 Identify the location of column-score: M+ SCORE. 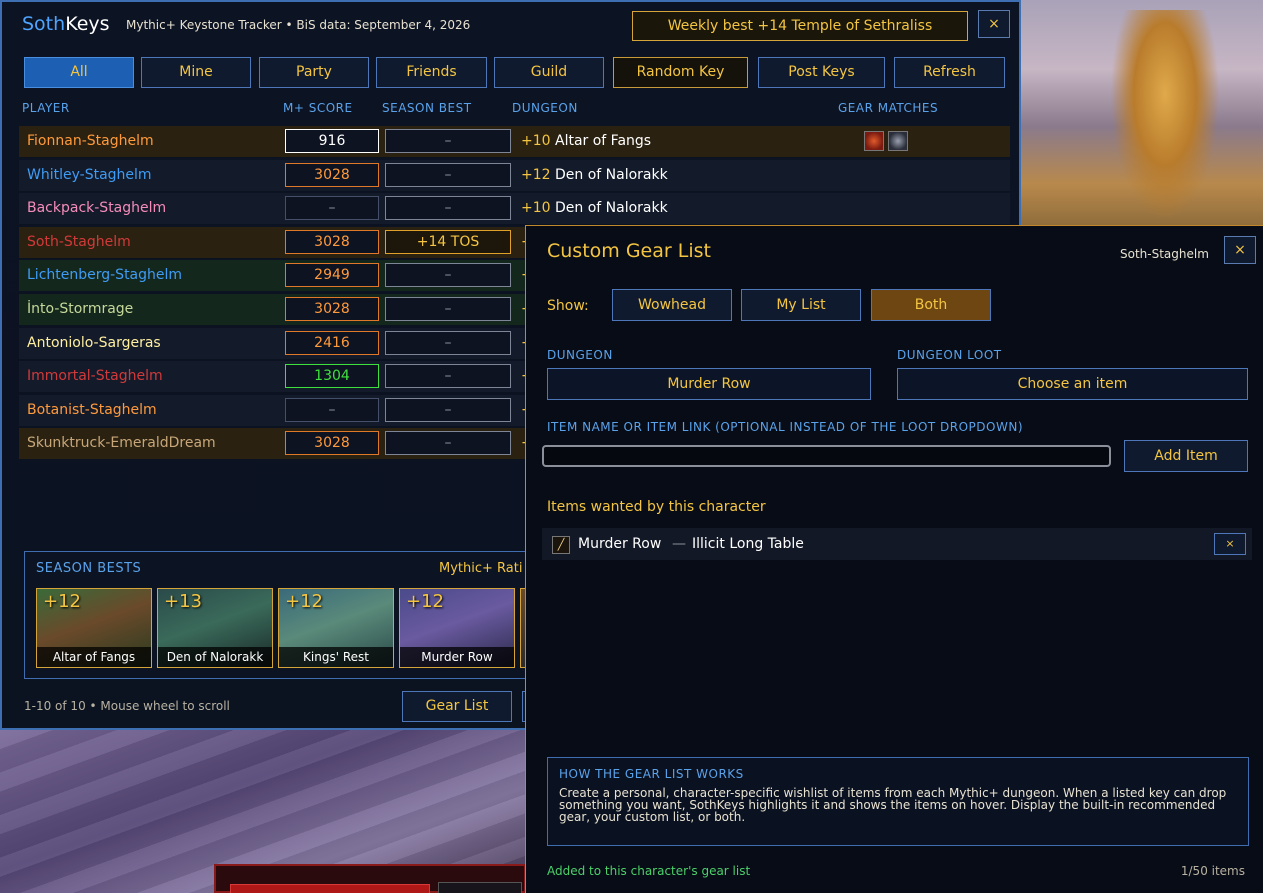
(318, 108).